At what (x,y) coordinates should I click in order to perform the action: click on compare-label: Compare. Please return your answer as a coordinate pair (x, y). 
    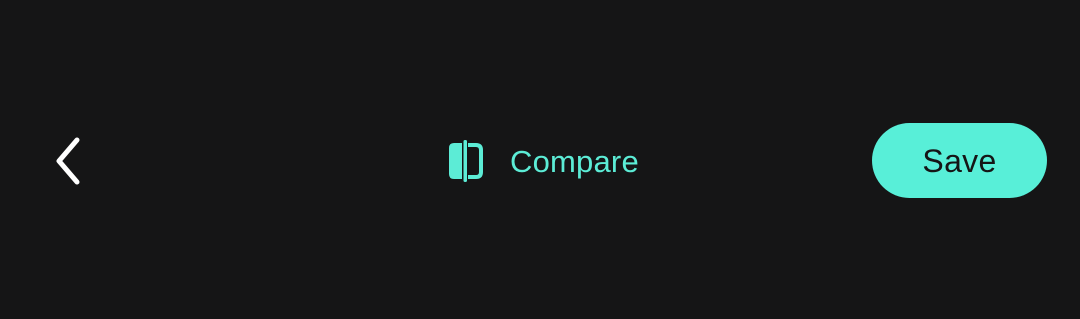
    Looking at the image, I should click on (574, 161).